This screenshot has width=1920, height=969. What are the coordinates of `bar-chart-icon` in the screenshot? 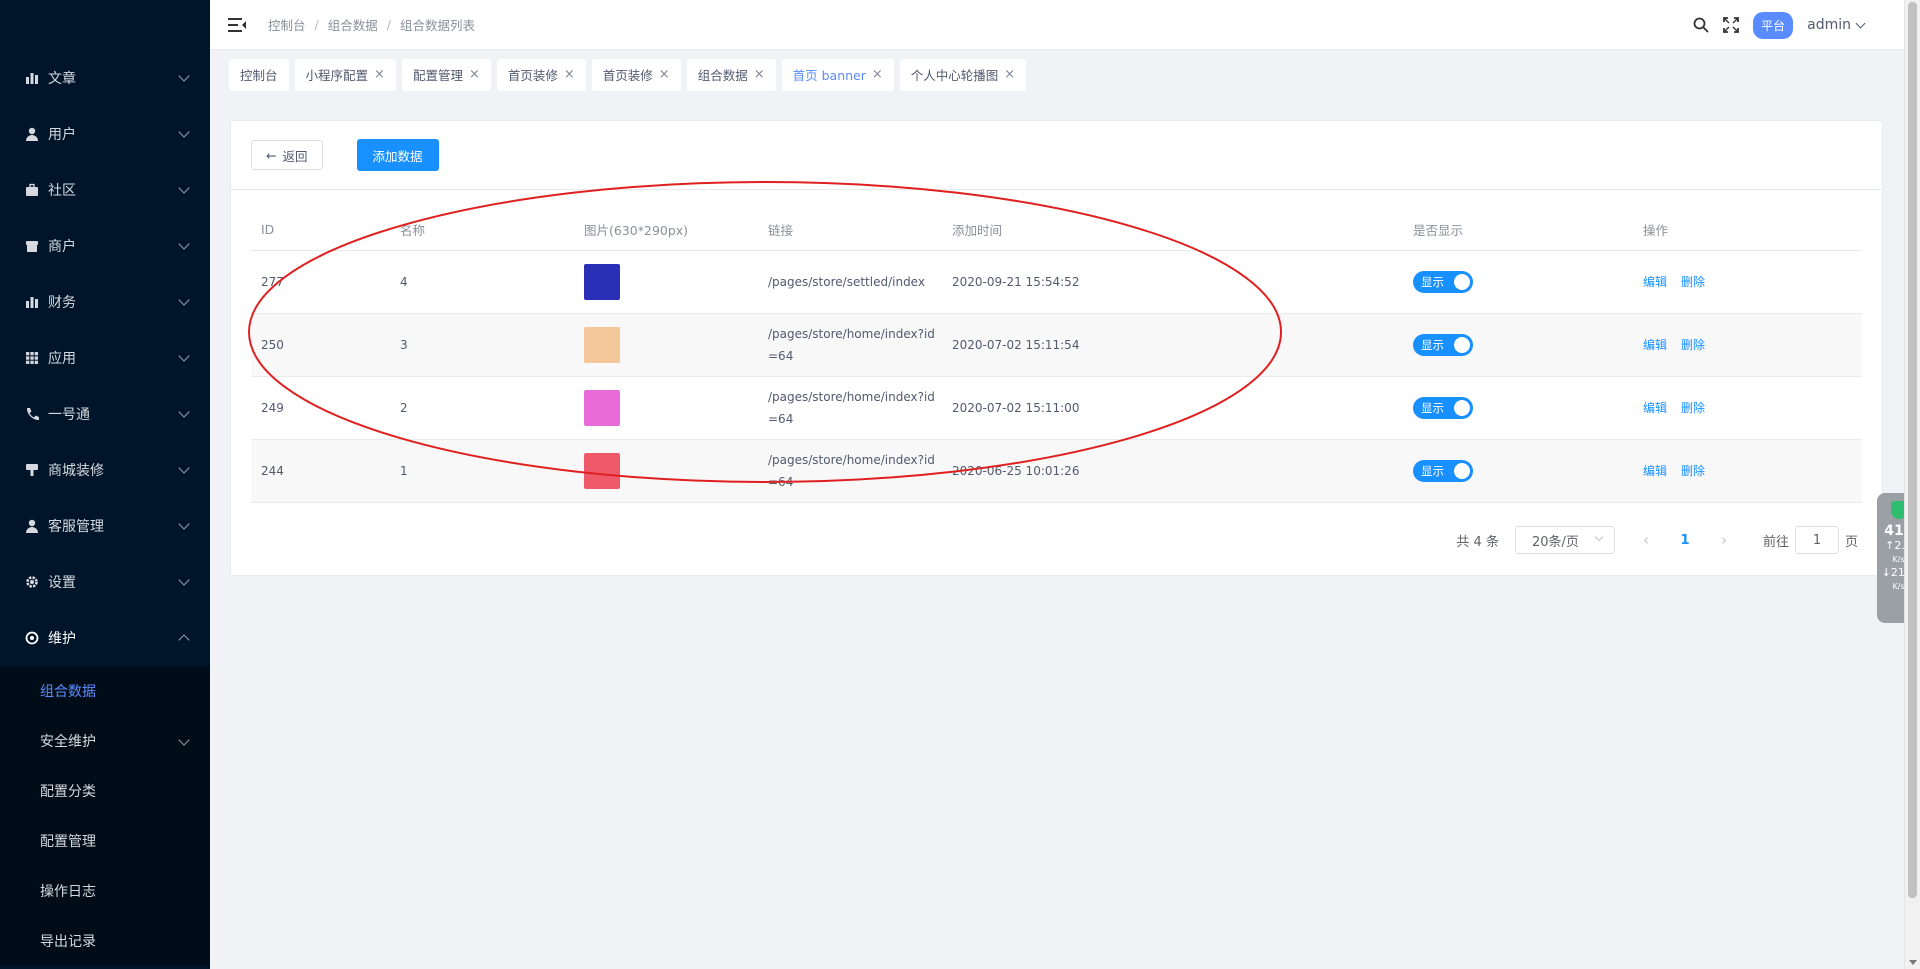 It's located at (32, 78).